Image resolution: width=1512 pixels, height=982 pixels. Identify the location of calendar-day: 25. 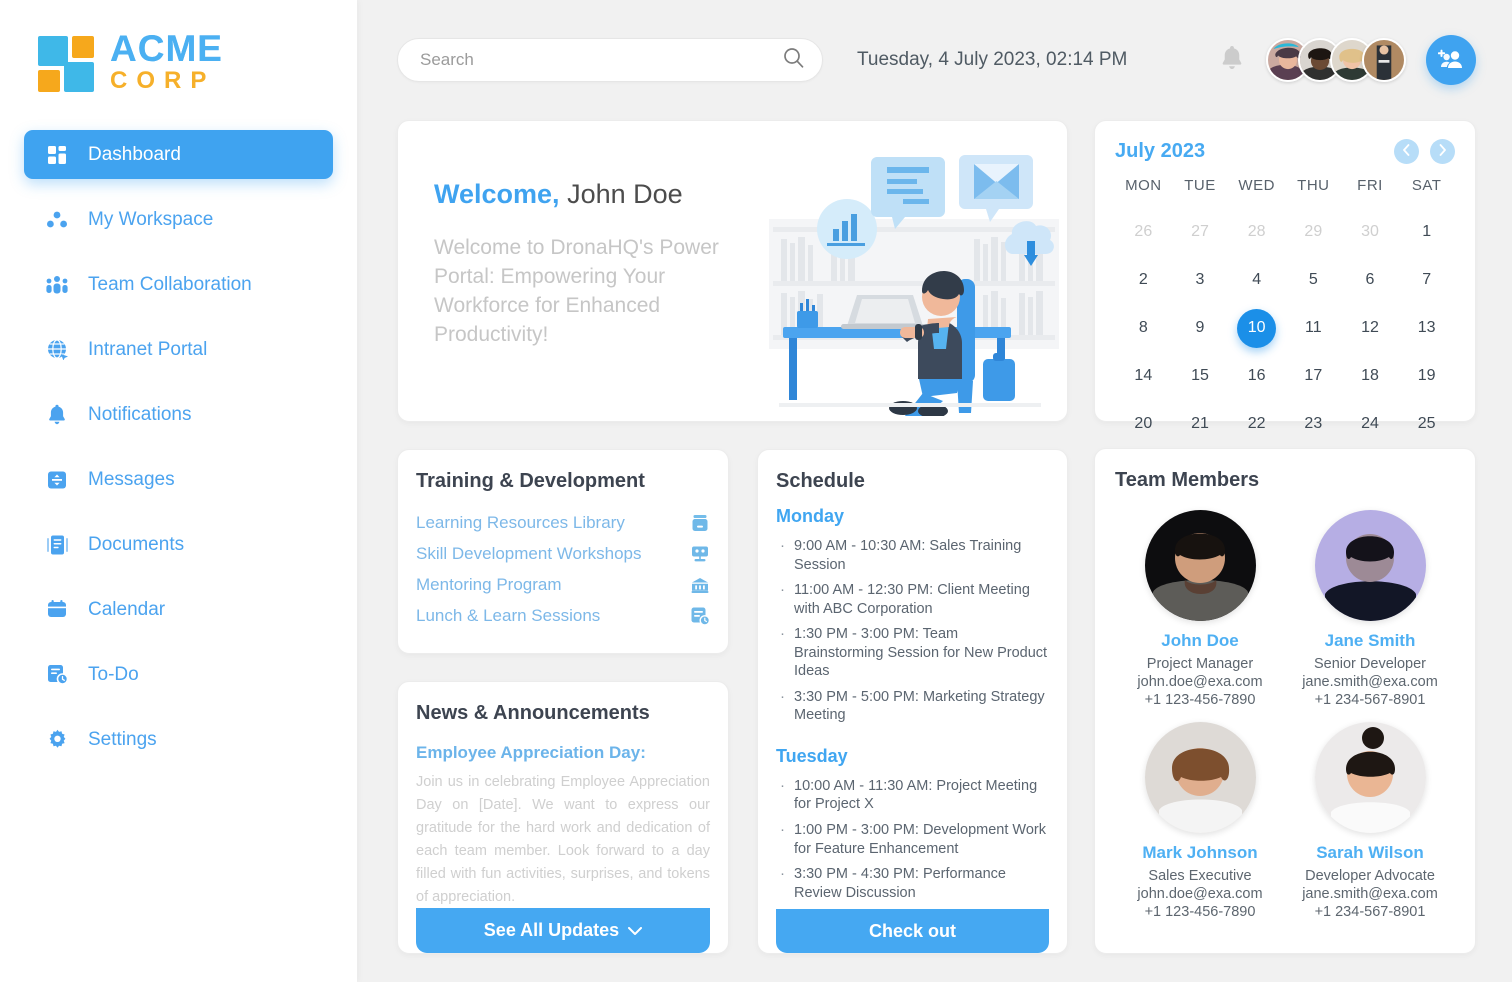
(1426, 424).